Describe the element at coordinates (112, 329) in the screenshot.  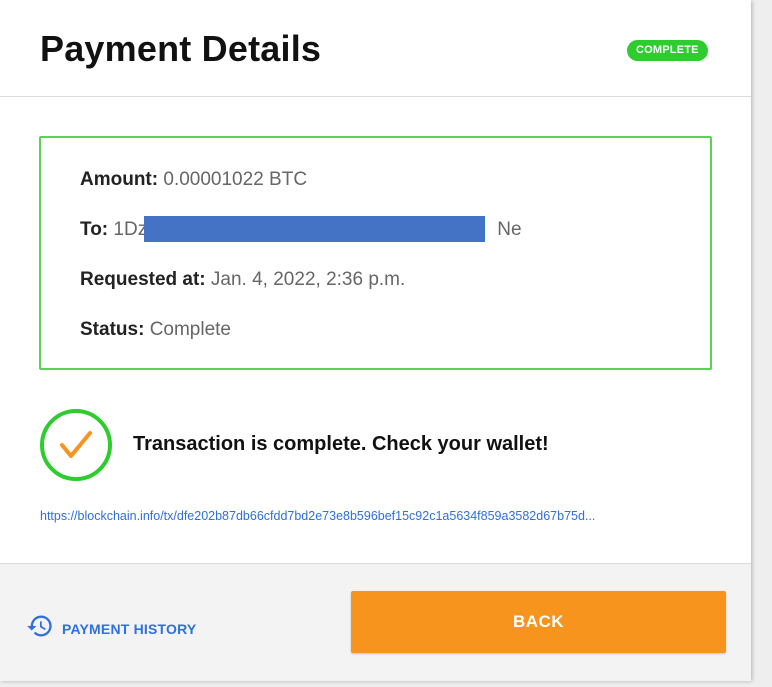
I see `status-label: Status:` at that location.